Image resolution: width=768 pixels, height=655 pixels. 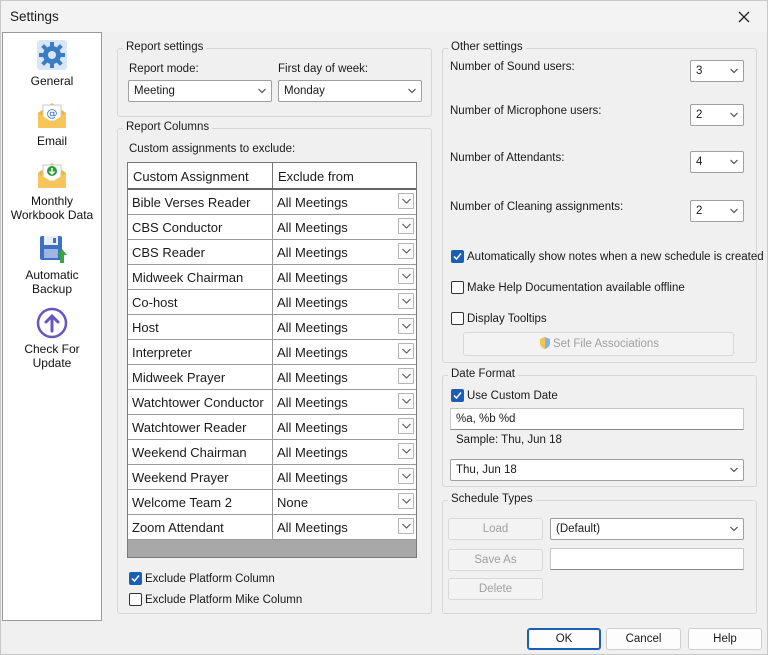 I want to click on delete-button: Delete, so click(x=495, y=589).